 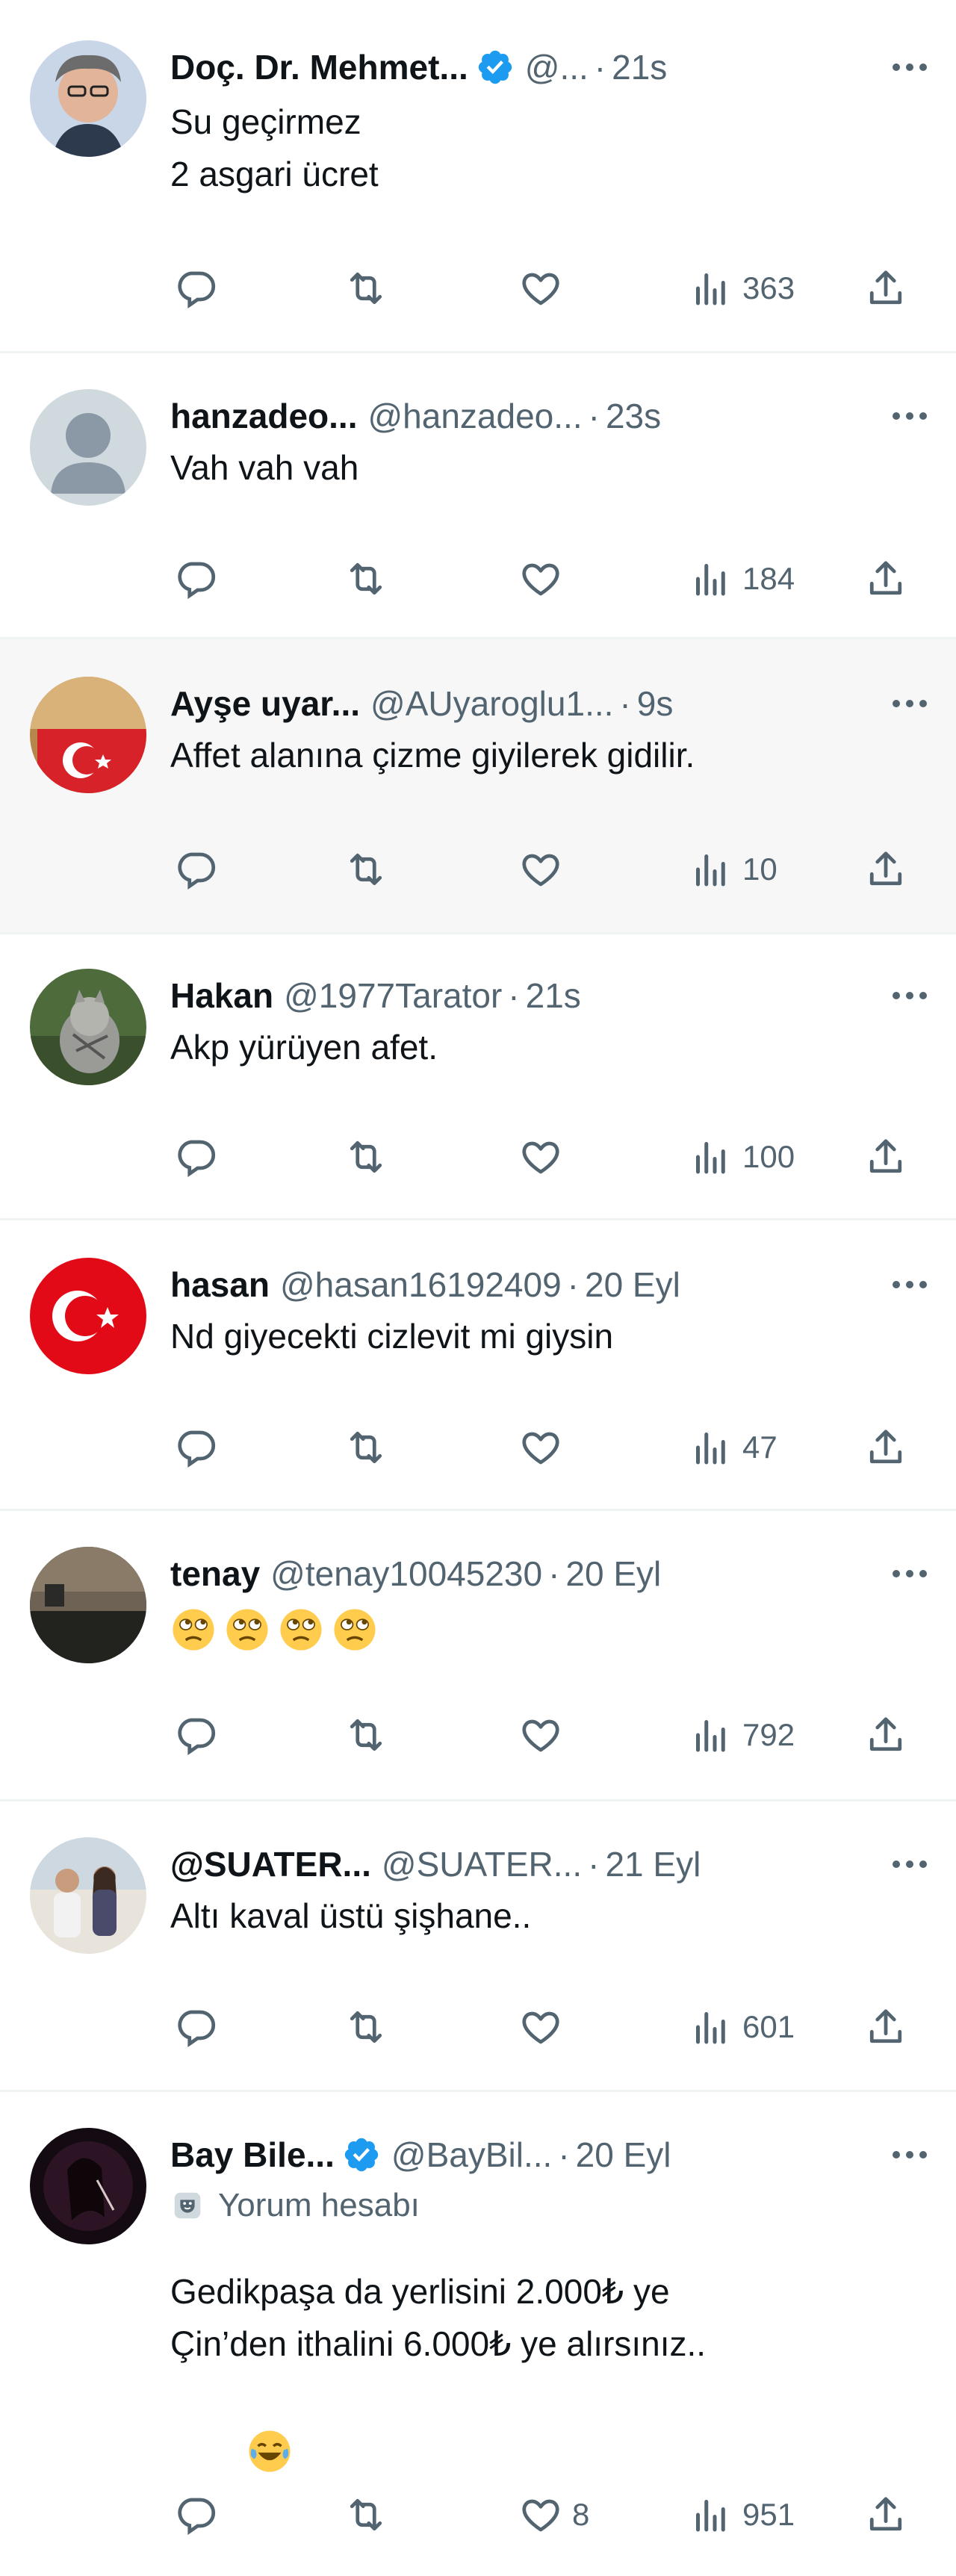 I want to click on views-icon, so click(x=711, y=1157).